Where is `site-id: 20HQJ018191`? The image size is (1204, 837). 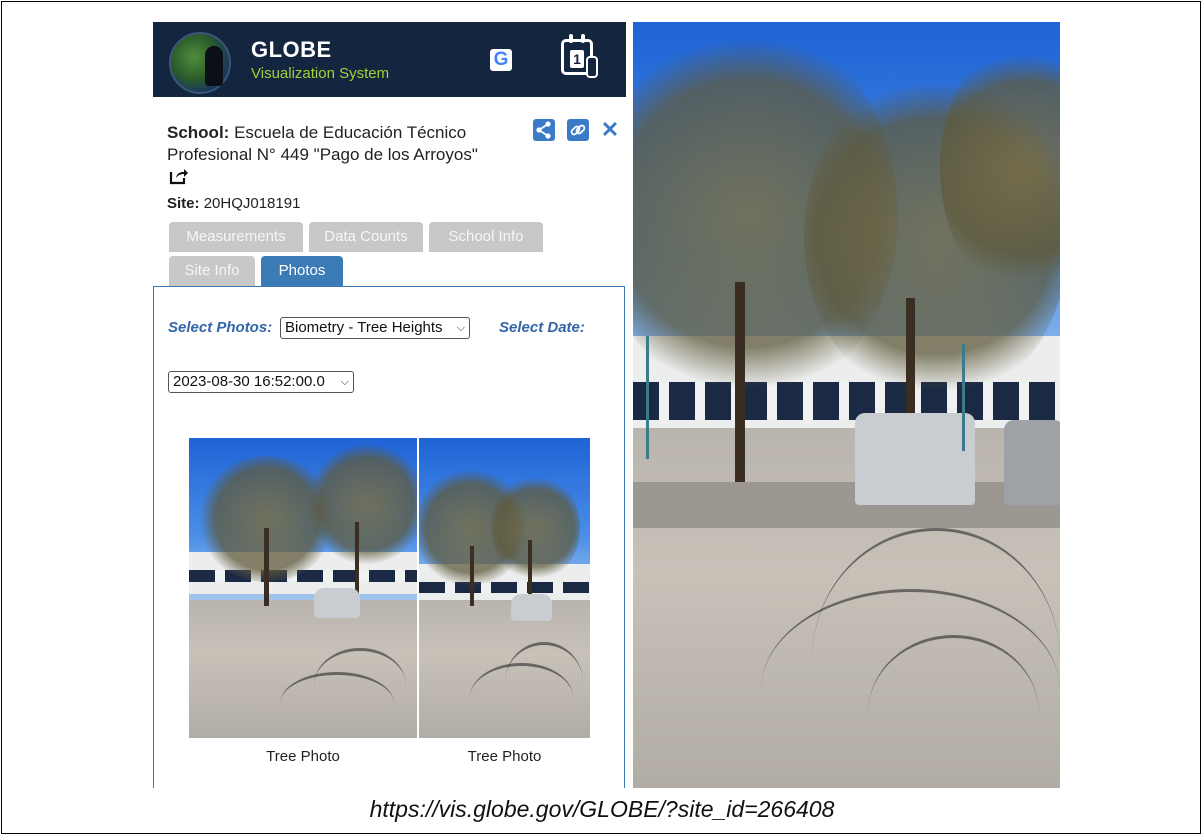 site-id: 20HQJ018191 is located at coordinates (252, 203).